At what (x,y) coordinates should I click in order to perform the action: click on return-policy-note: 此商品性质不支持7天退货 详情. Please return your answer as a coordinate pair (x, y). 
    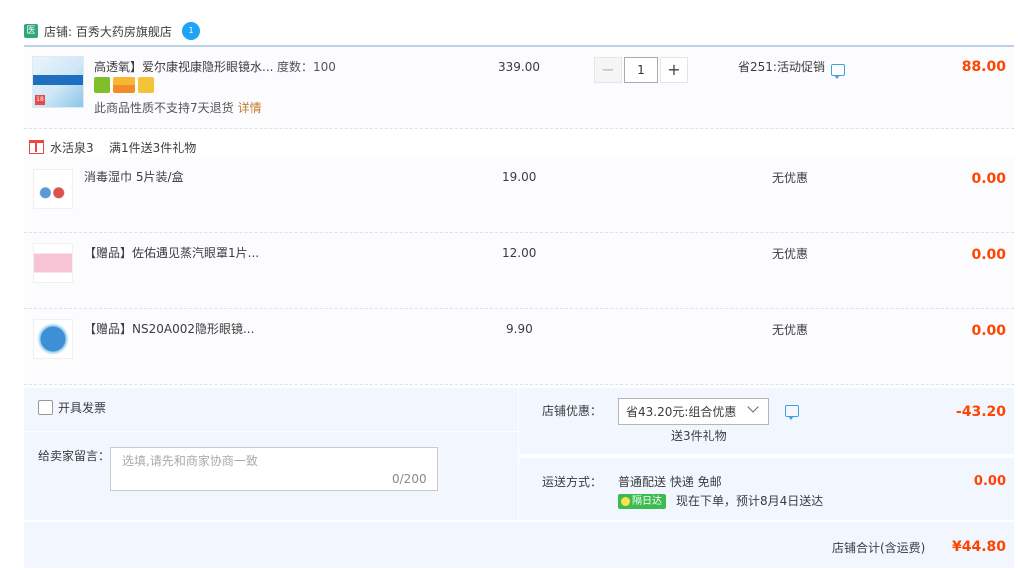
    Looking at the image, I should click on (178, 108).